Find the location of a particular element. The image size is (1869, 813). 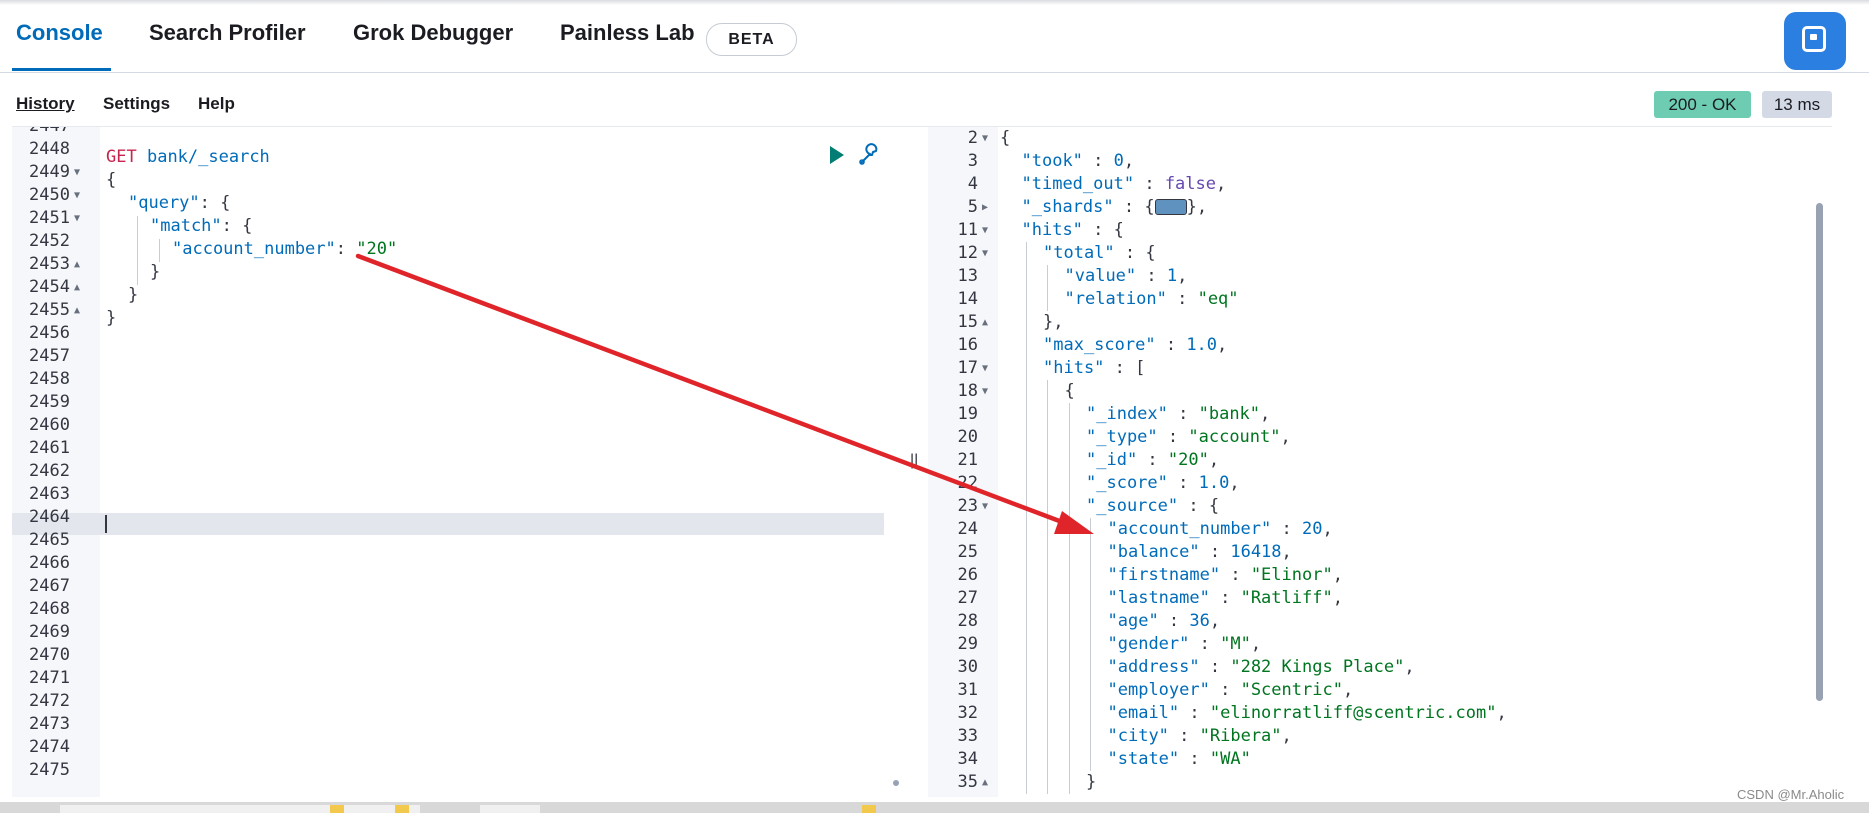

request-duration-badge: 13 ms is located at coordinates (1797, 104).